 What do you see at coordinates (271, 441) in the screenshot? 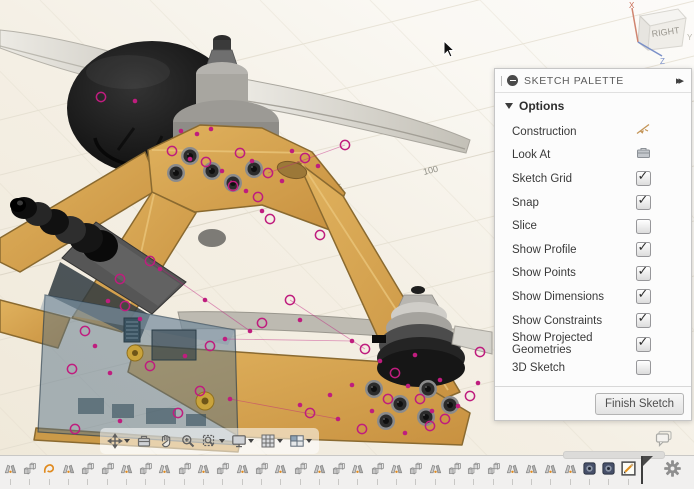
I see `grid-display-icon` at bounding box center [271, 441].